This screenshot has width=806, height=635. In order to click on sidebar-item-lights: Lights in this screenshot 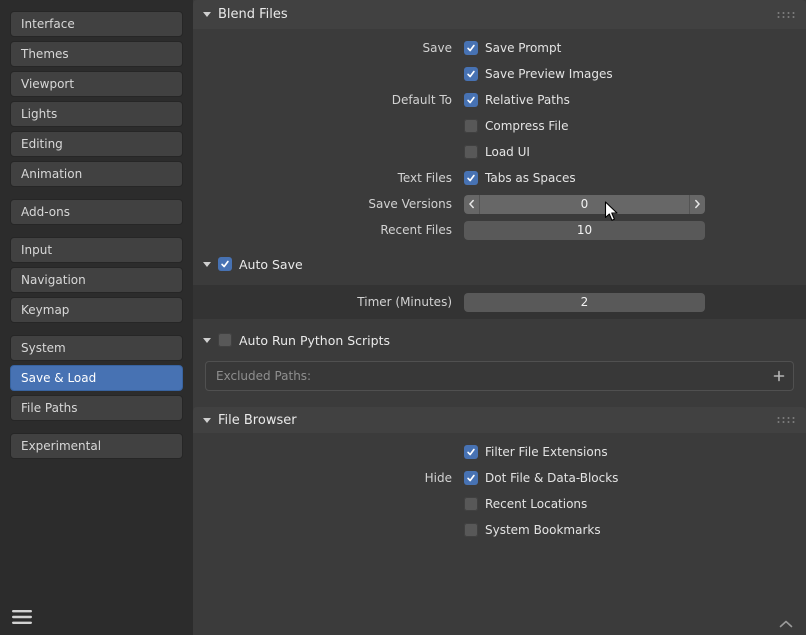, I will do `click(96, 114)`.